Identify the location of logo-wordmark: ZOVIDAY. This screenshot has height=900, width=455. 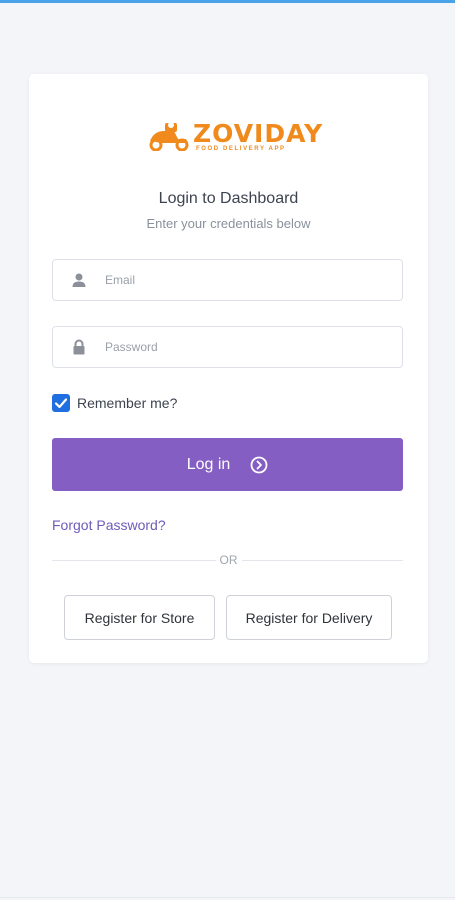
(258, 133).